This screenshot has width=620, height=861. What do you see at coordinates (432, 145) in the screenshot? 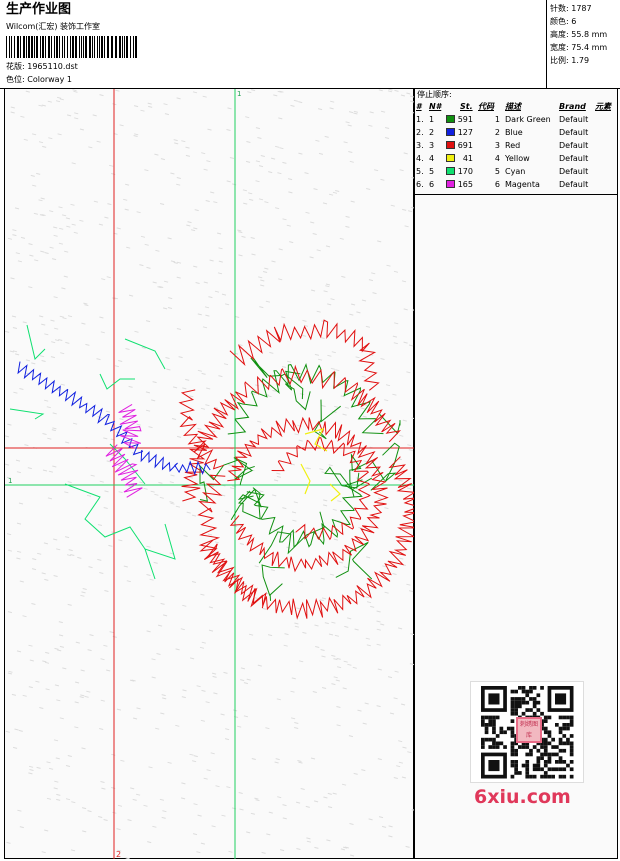
I see `cell-n: 3` at bounding box center [432, 145].